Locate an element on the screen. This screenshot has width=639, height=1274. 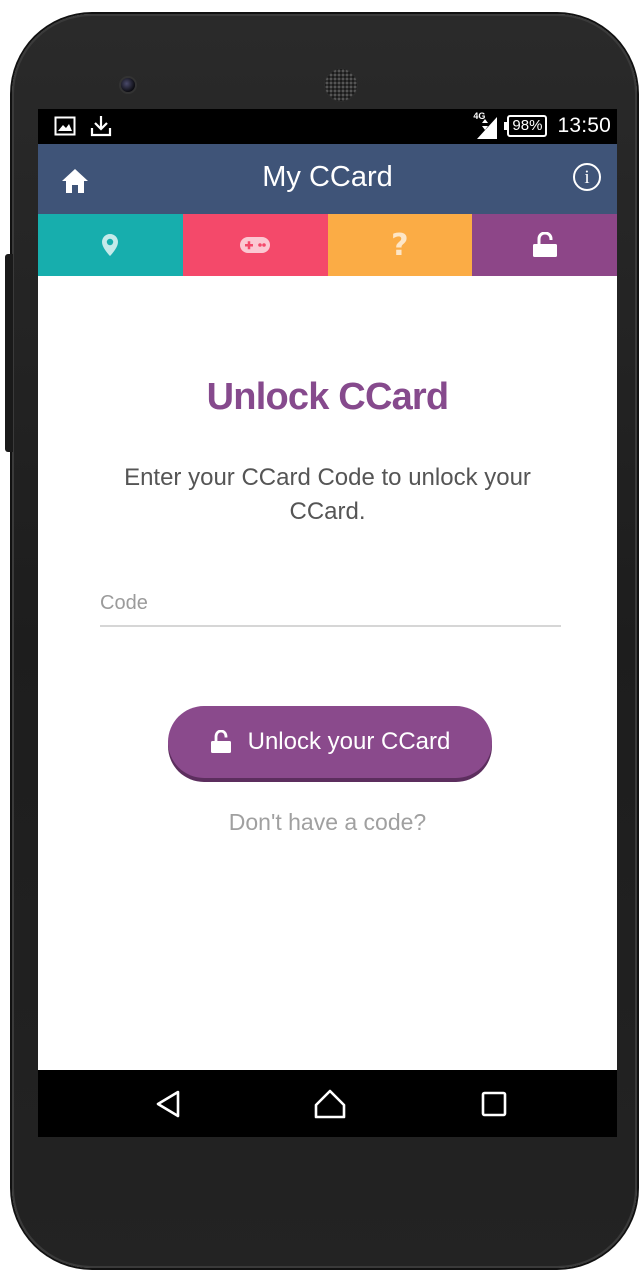
code-input is located at coordinates (330, 604).